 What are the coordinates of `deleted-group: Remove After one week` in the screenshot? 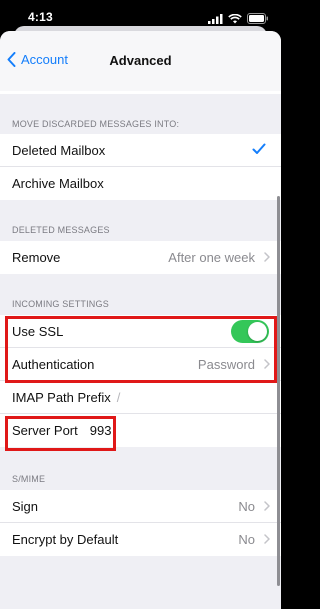 It's located at (140, 257).